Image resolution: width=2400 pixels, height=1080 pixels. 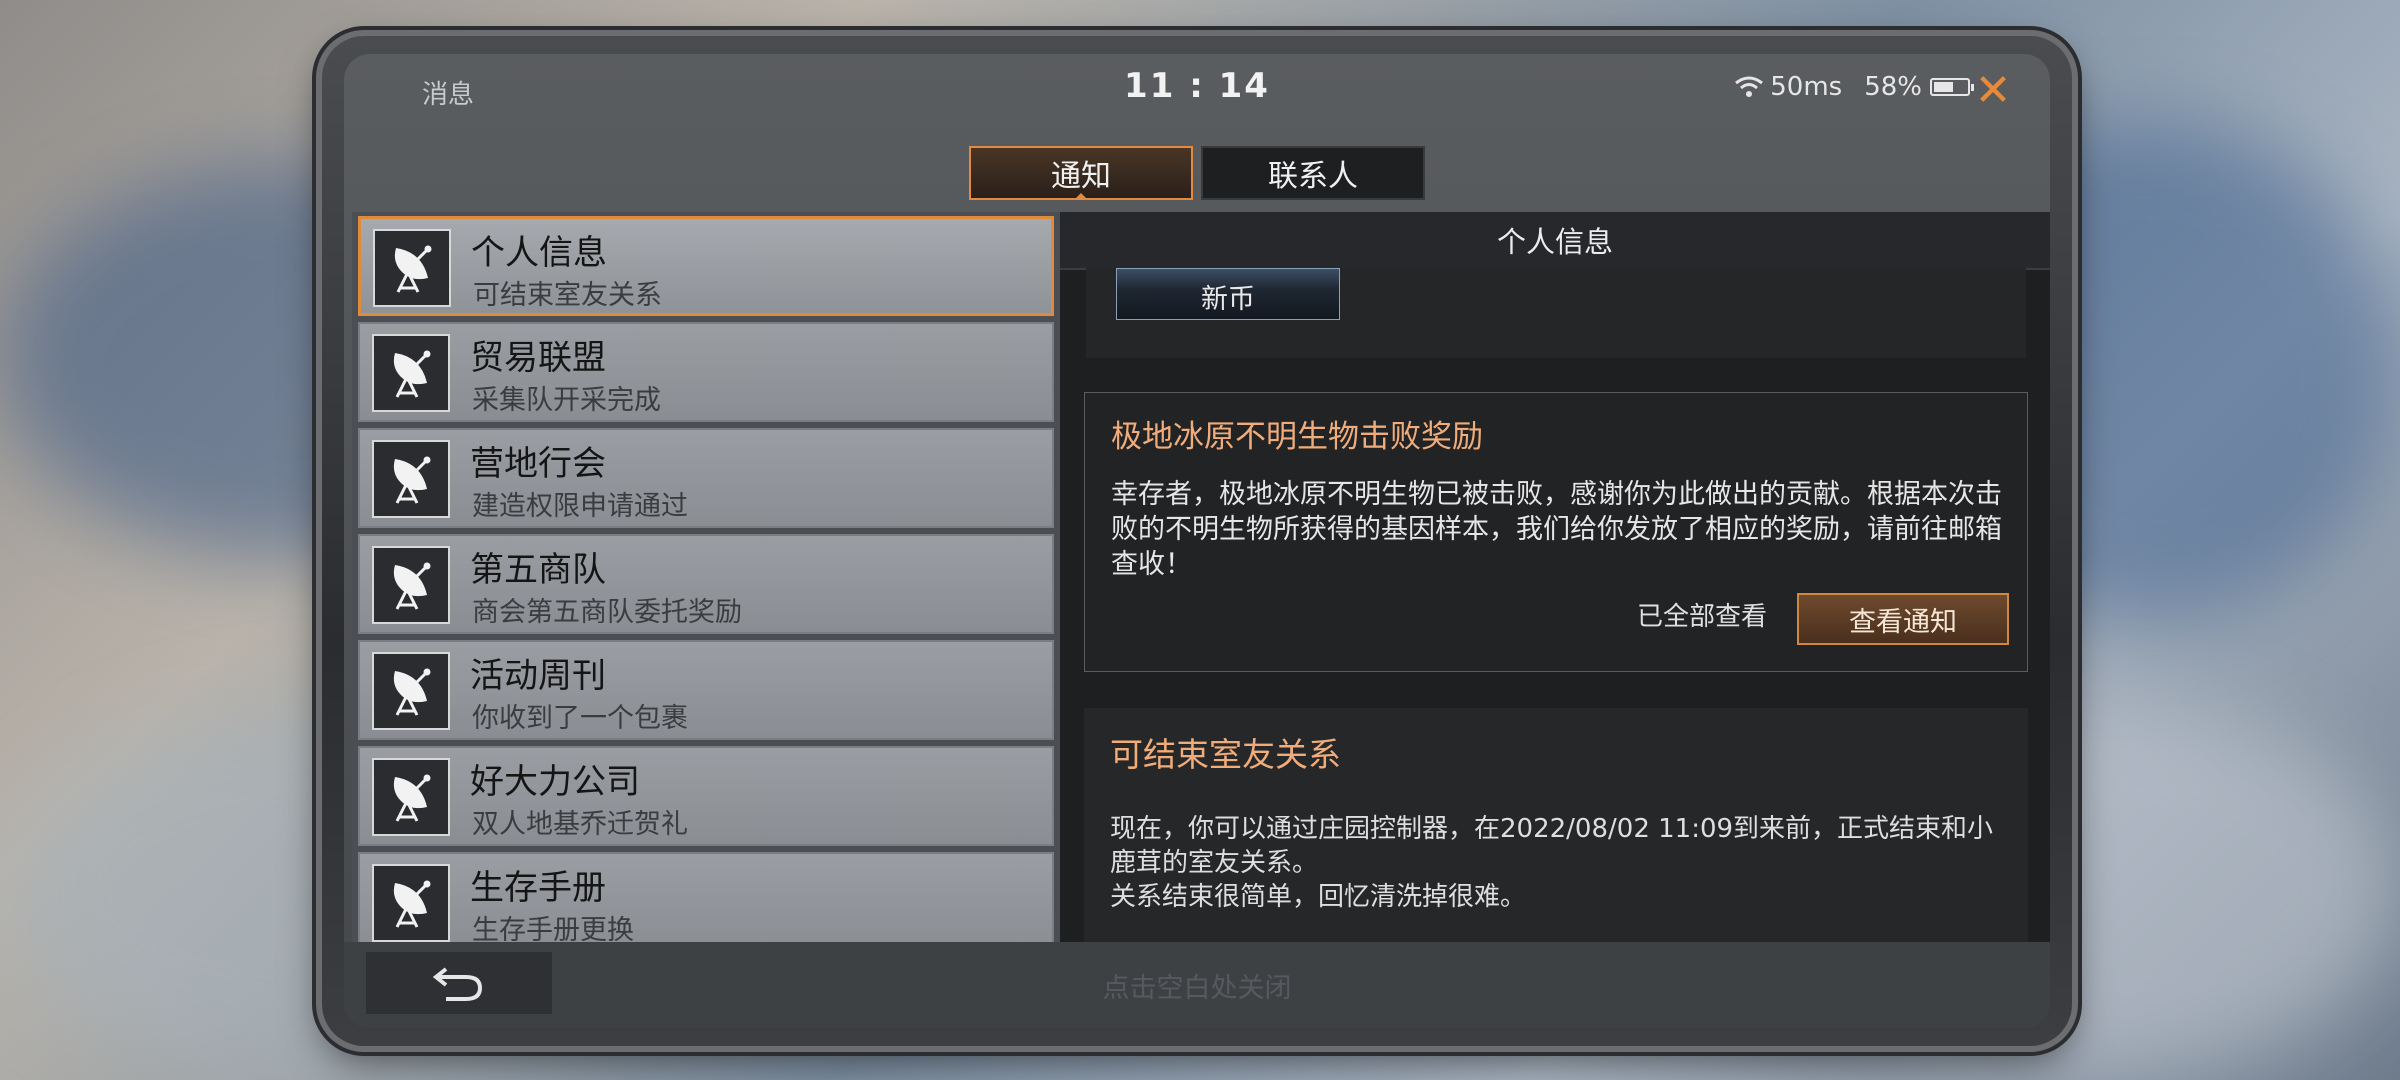 I want to click on battery-text: 58%, so click(x=1893, y=87).